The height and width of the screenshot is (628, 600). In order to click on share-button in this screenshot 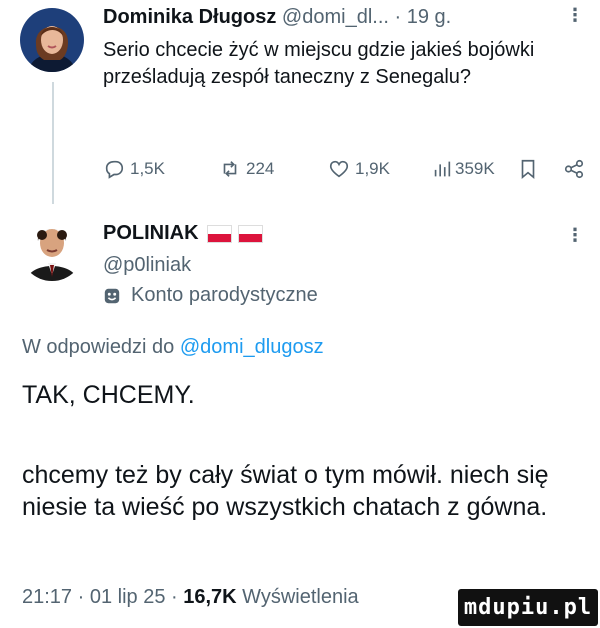, I will do `click(574, 169)`.